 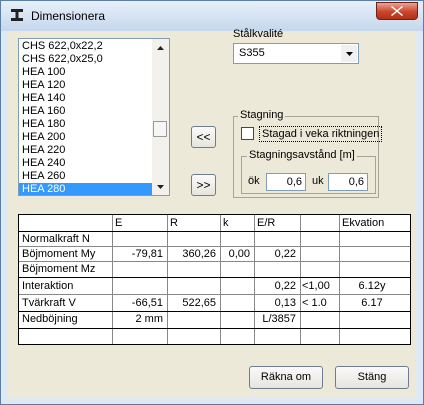 I want to click on lower-flange-label: uk, so click(x=318, y=181).